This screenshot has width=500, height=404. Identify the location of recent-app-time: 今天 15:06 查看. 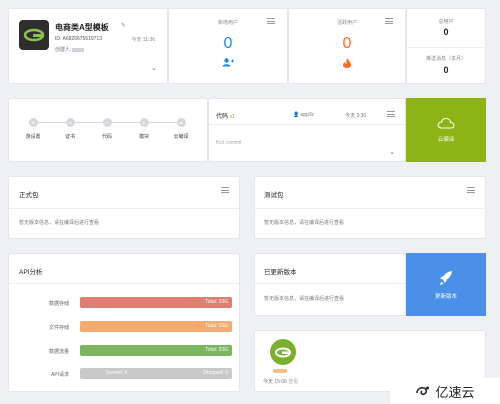
(281, 382).